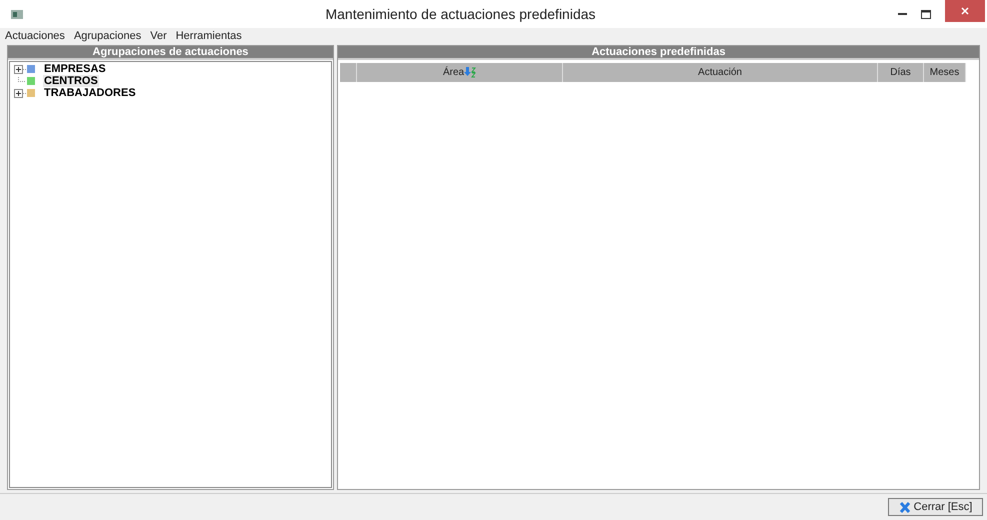 The width and height of the screenshot is (987, 520). I want to click on minimize-icon, so click(902, 14).